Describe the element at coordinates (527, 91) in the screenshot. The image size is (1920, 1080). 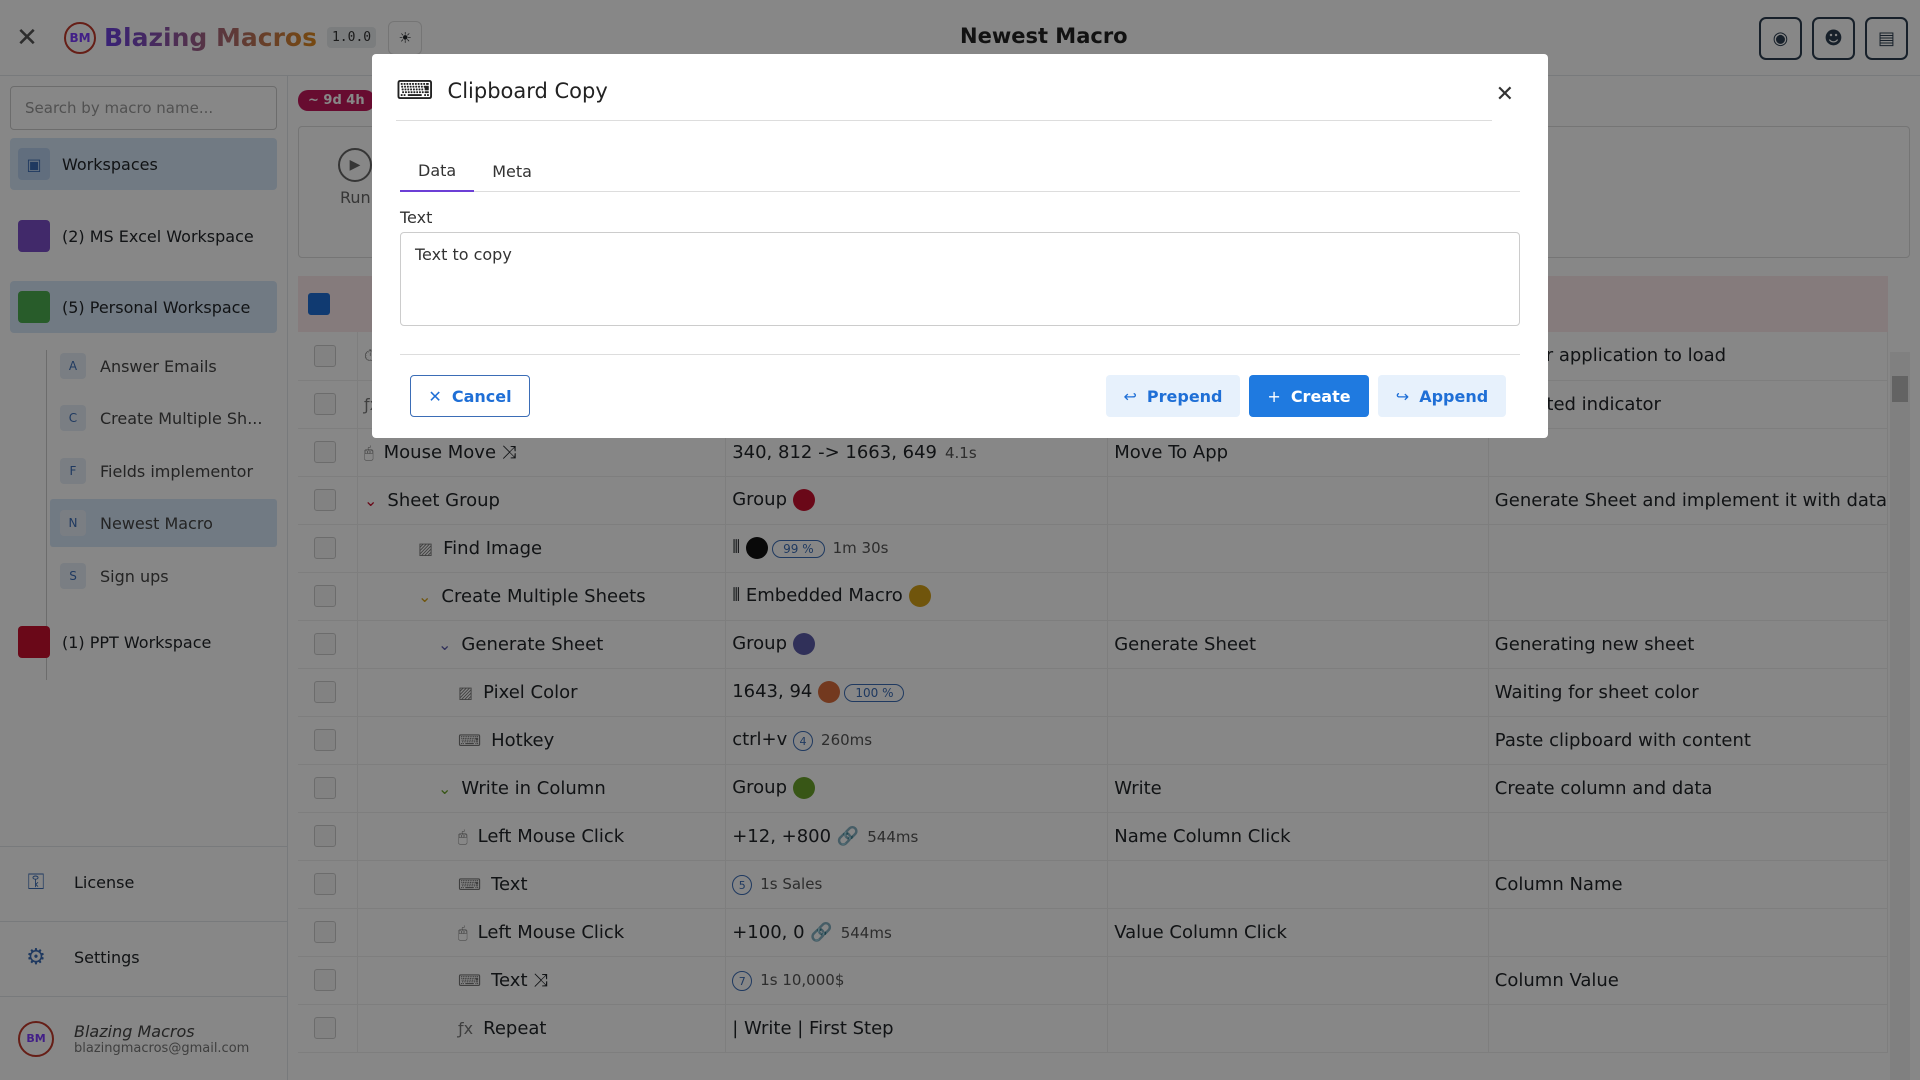
I see `dialog-title-text: Clipboard Copy` at that location.